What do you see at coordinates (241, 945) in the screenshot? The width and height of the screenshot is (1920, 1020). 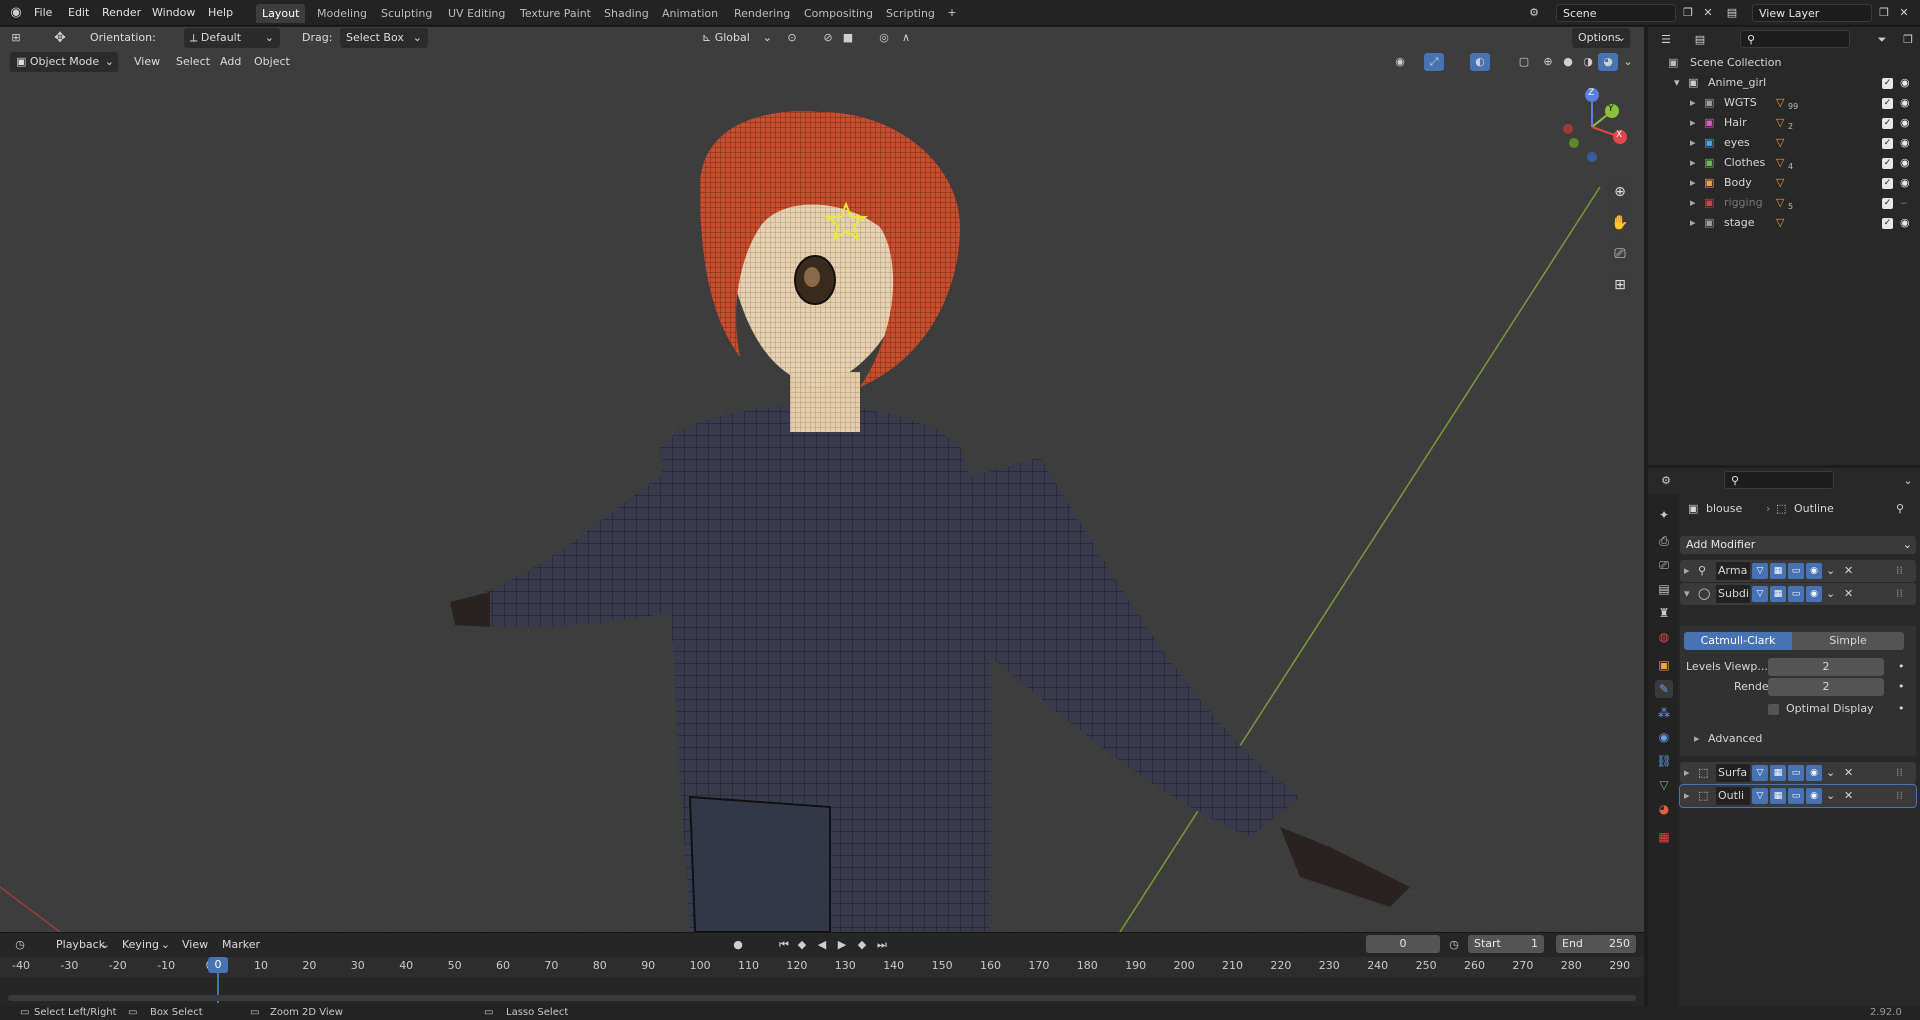 I see `menu-marker: Marker` at bounding box center [241, 945].